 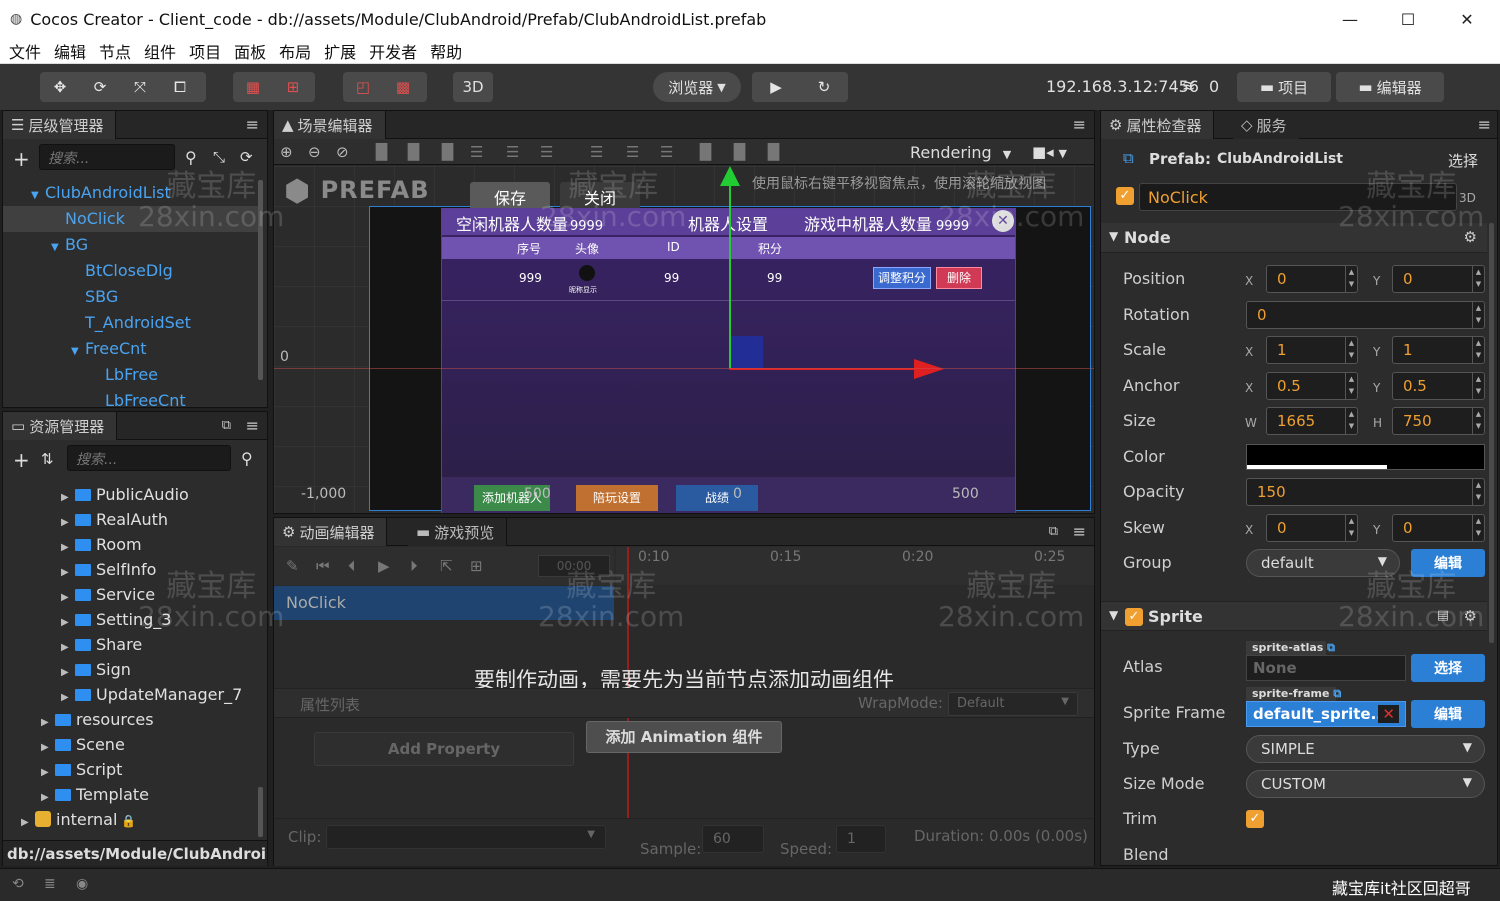 What do you see at coordinates (574, 566) in the screenshot?
I see `time-input: 00:00` at bounding box center [574, 566].